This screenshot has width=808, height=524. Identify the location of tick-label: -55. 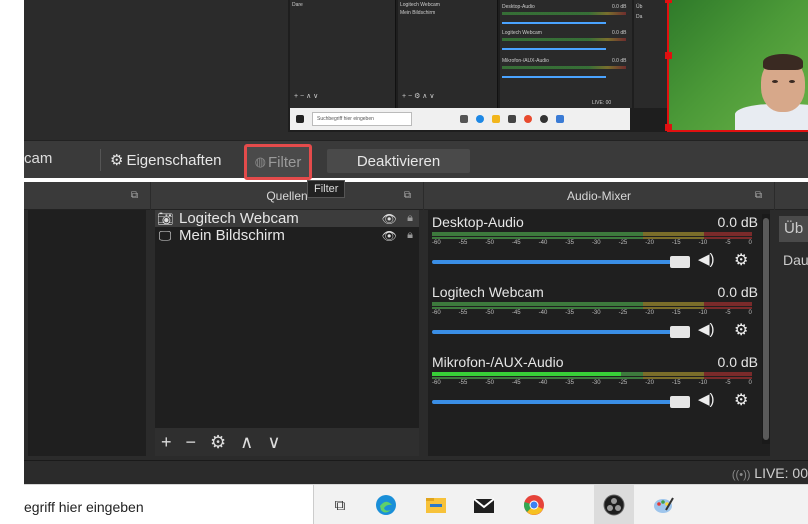
(463, 383).